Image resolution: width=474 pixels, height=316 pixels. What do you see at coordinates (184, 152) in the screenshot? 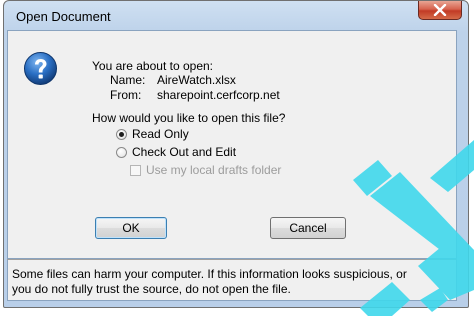
I see `radio-label: Check Out and Edit` at bounding box center [184, 152].